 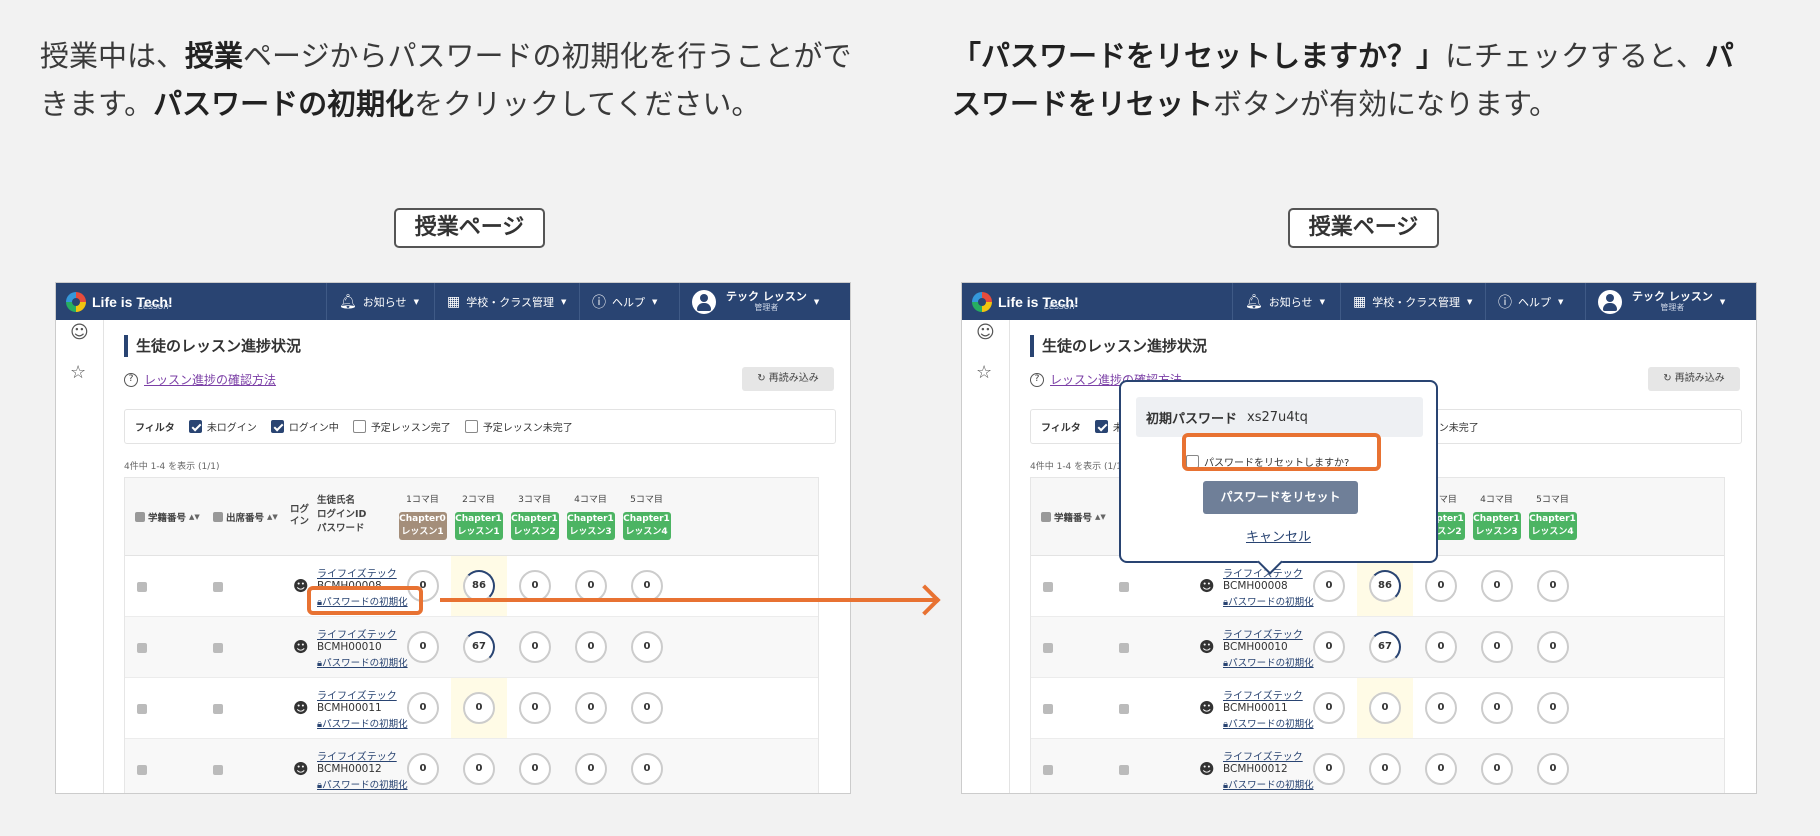 I want to click on cancel-link: キャンセル, so click(x=1278, y=535).